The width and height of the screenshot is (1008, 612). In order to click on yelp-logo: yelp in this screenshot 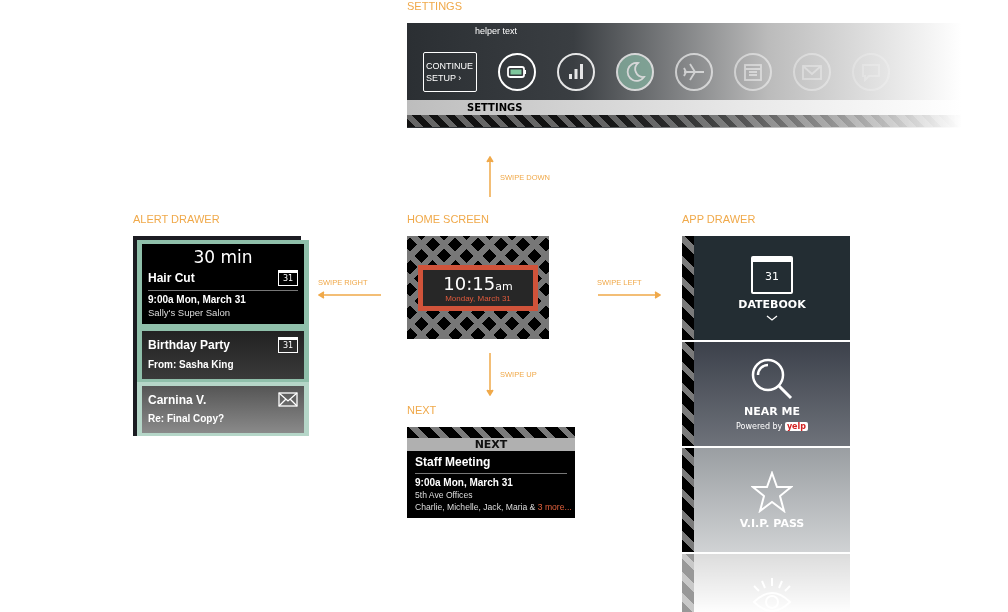, I will do `click(796, 426)`.